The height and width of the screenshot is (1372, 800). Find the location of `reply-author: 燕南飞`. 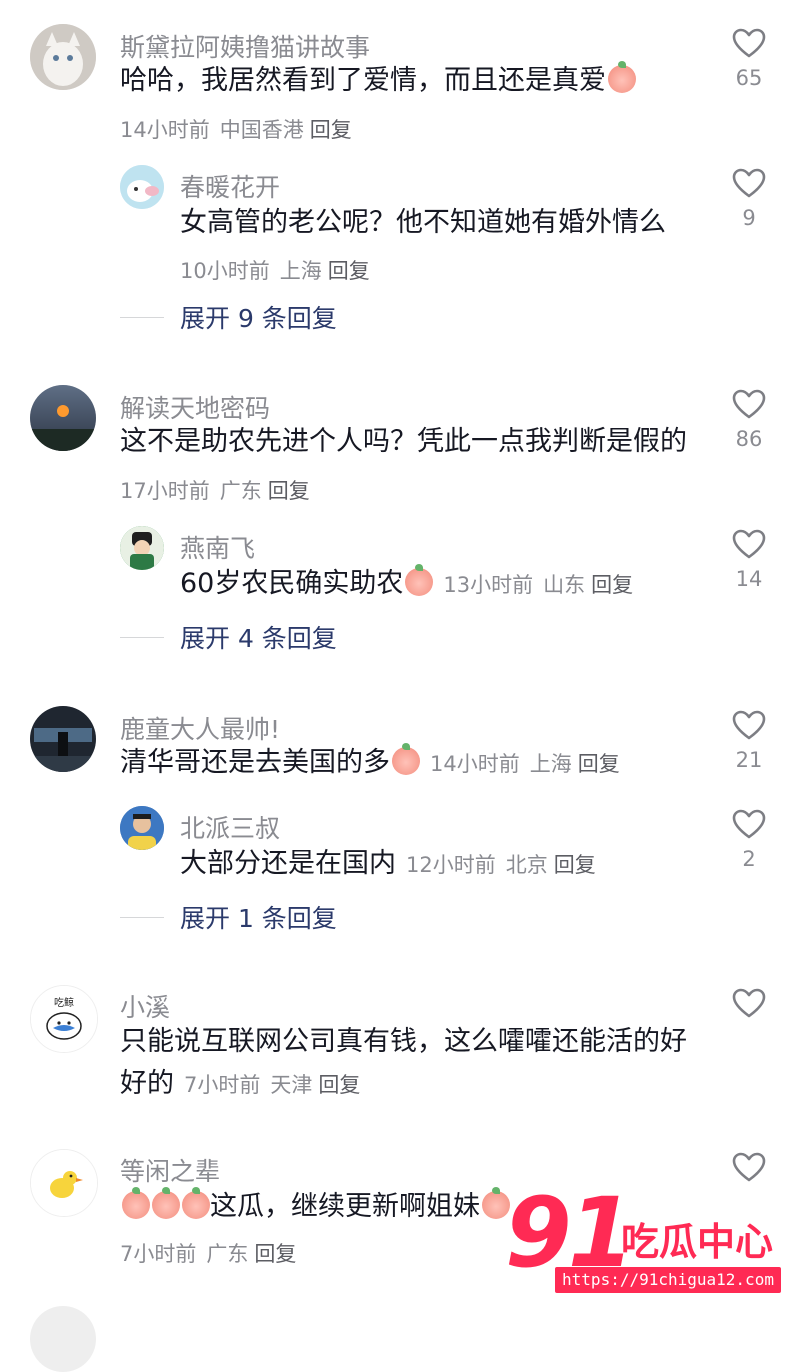

reply-author: 燕南飞 is located at coordinates (217, 547).